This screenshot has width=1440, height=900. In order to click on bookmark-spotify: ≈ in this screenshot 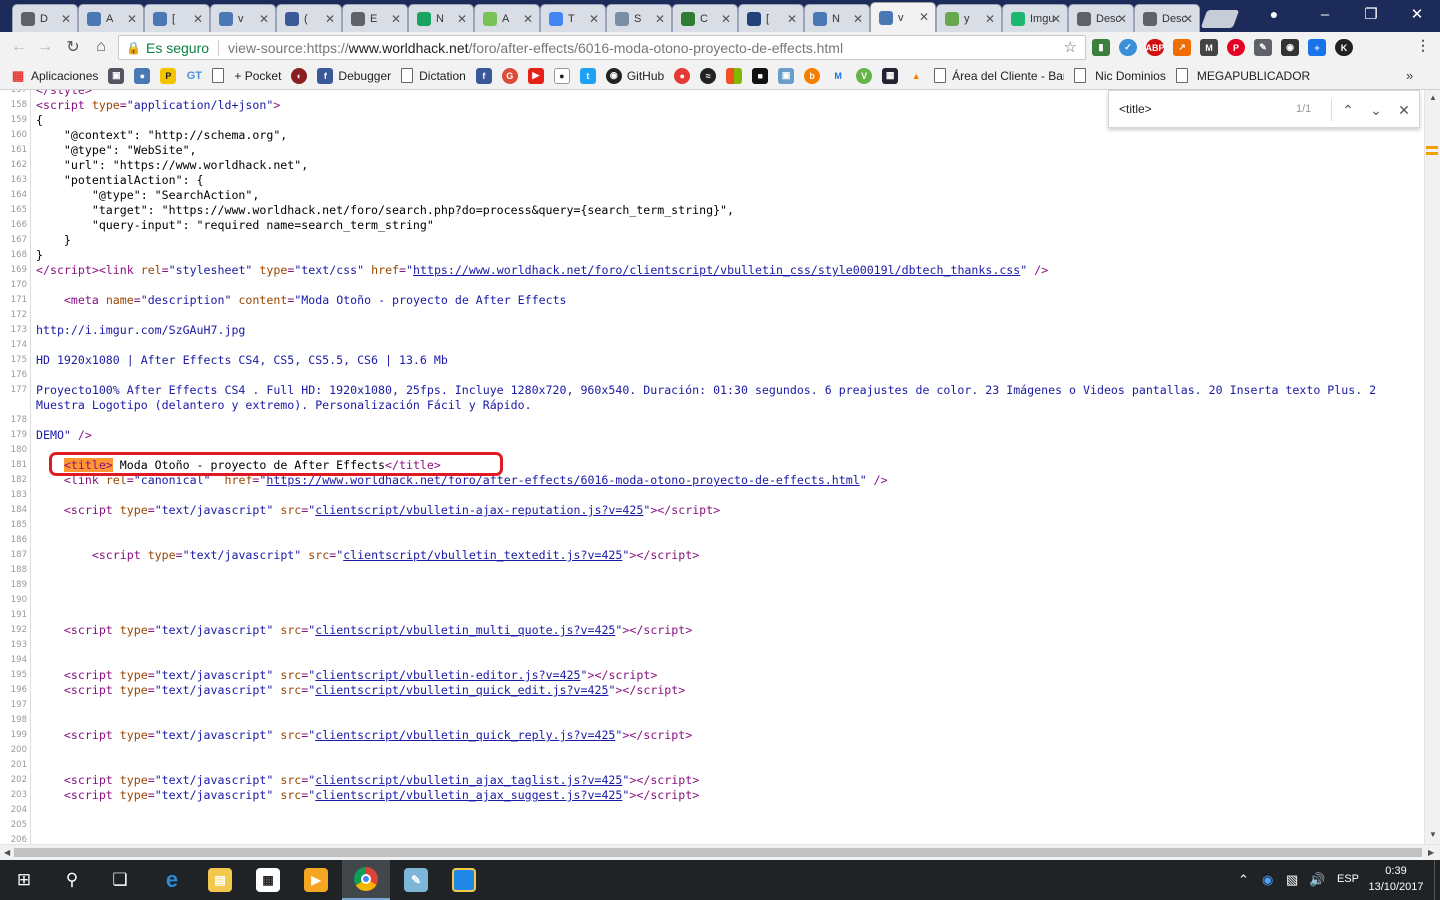, I will do `click(708, 75)`.